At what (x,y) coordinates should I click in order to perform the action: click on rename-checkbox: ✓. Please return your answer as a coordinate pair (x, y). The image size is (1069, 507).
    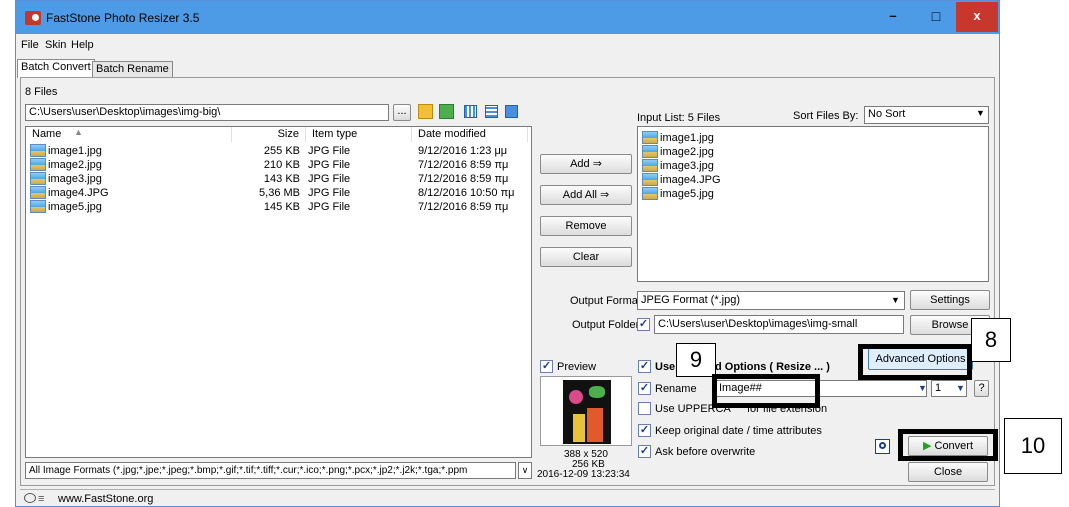
    Looking at the image, I should click on (644, 388).